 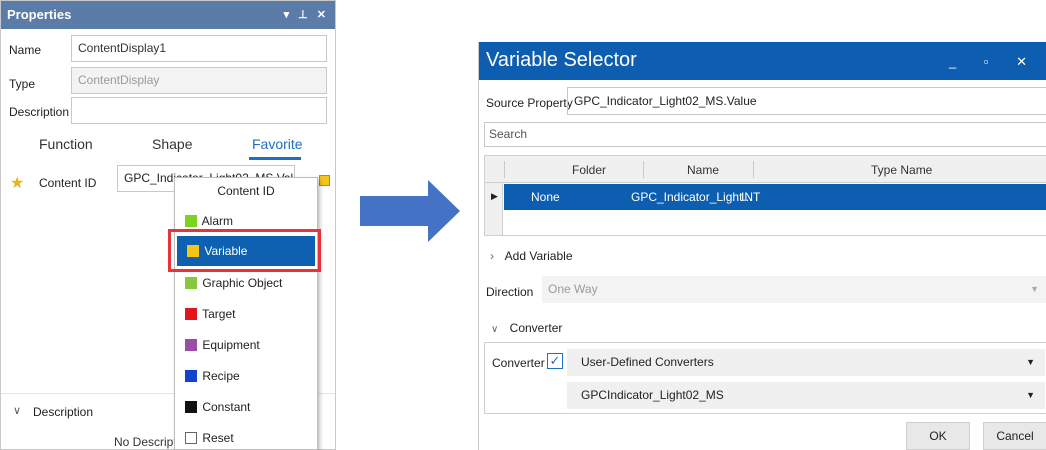 What do you see at coordinates (545, 197) in the screenshot?
I see `cell-folder: None` at bounding box center [545, 197].